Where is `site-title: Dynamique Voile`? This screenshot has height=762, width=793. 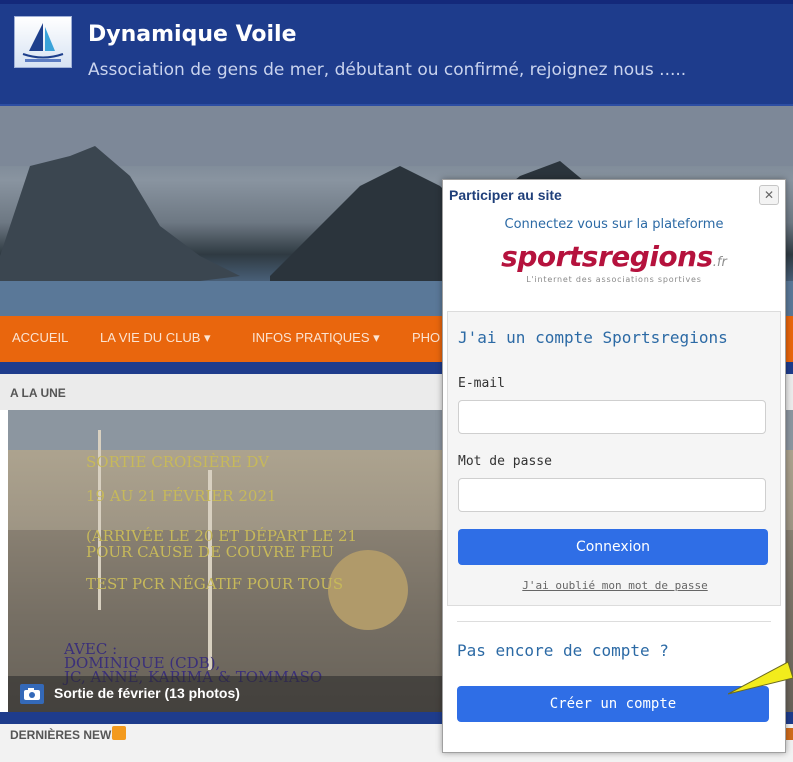 site-title: Dynamique Voile is located at coordinates (192, 34).